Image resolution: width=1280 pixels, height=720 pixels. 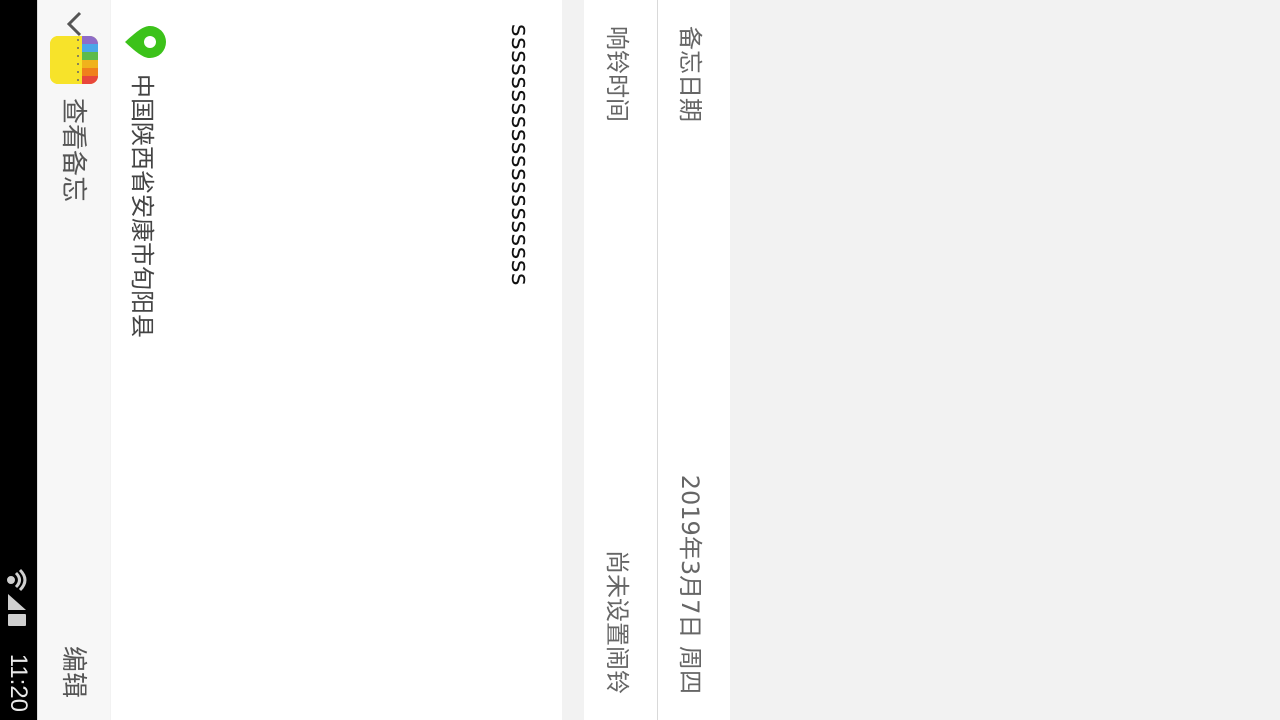 I want to click on note-content: ssssssssssssssssssss, so click(x=520, y=155).